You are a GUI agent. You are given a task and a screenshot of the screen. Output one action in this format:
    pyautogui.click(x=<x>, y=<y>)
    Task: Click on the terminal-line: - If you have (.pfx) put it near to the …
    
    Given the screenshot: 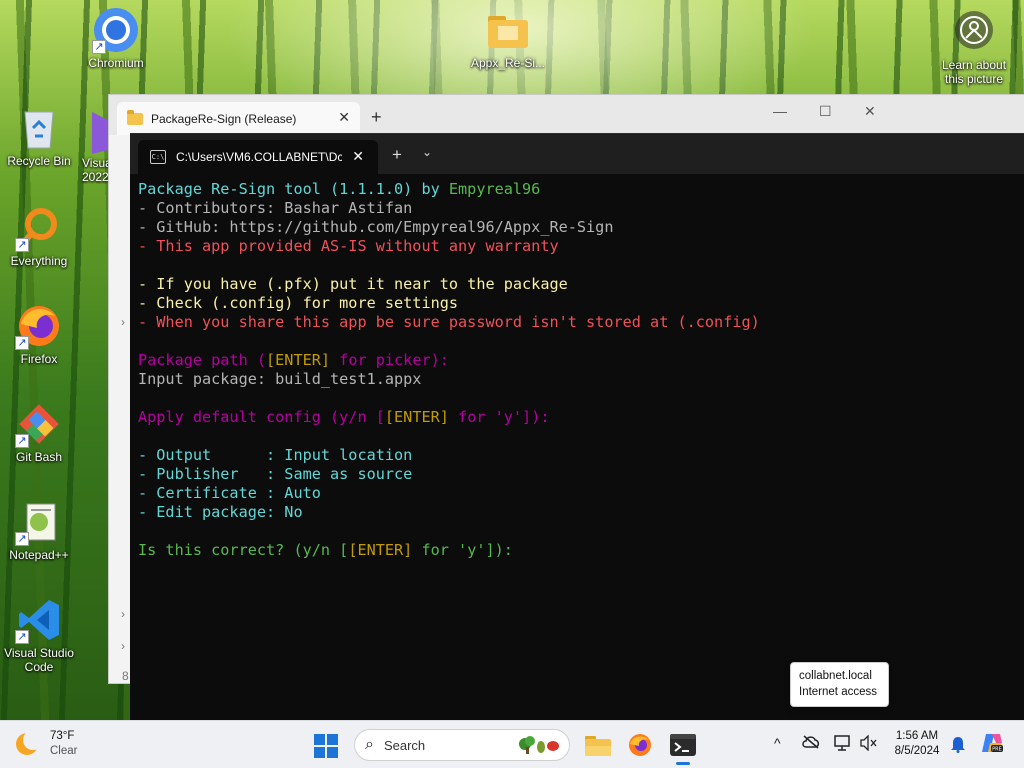 What is the action you would take?
    pyautogui.click(x=580, y=284)
    